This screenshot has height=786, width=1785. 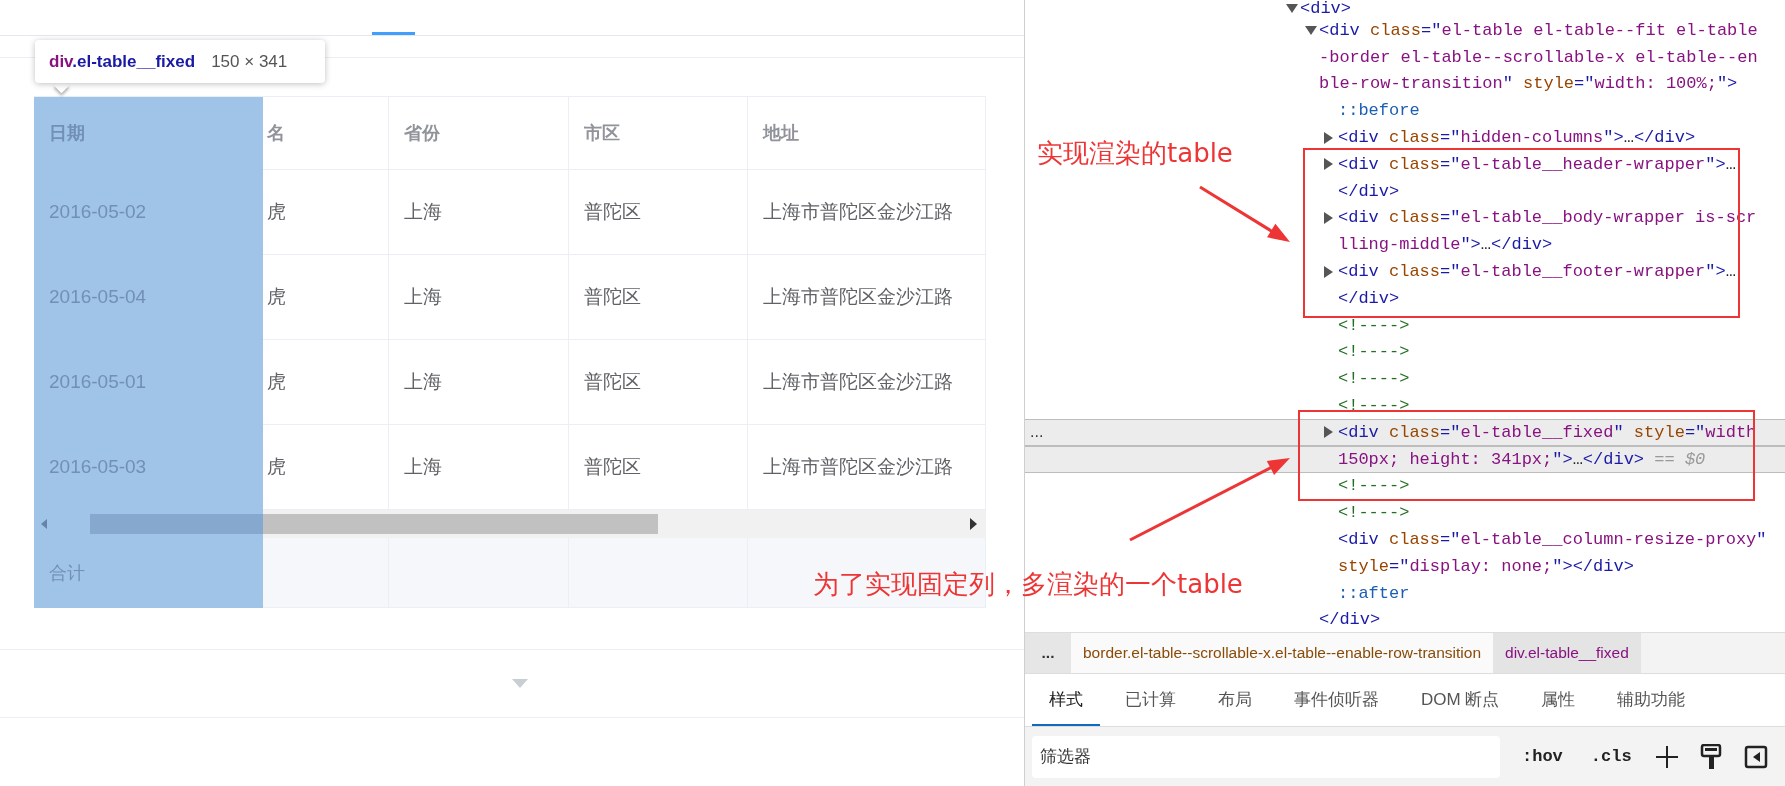 What do you see at coordinates (1522, 459) in the screenshot?
I see `markup-text: 150px; height: 341px;">…</div> == $0` at bounding box center [1522, 459].